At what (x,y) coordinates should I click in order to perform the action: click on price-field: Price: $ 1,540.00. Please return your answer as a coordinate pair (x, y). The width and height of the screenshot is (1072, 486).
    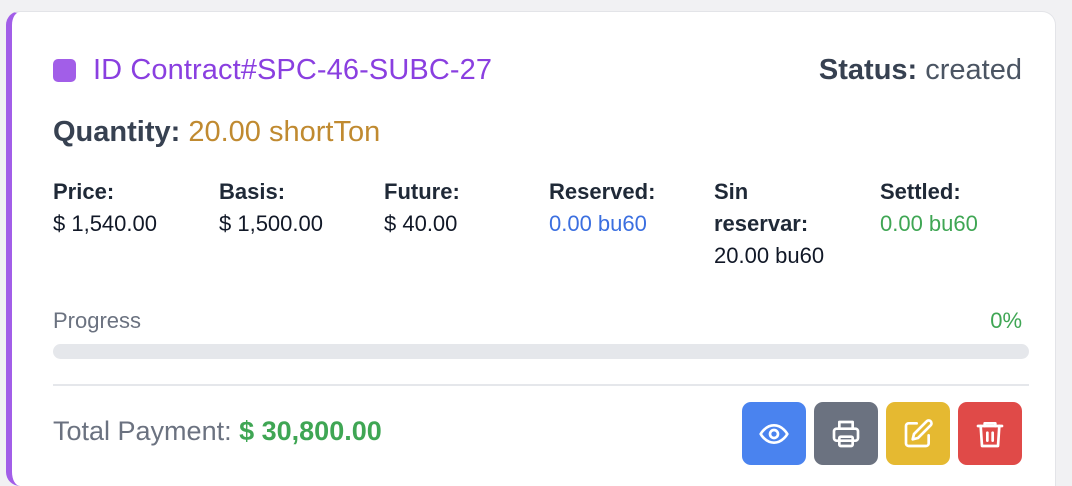
    Looking at the image, I should click on (105, 208).